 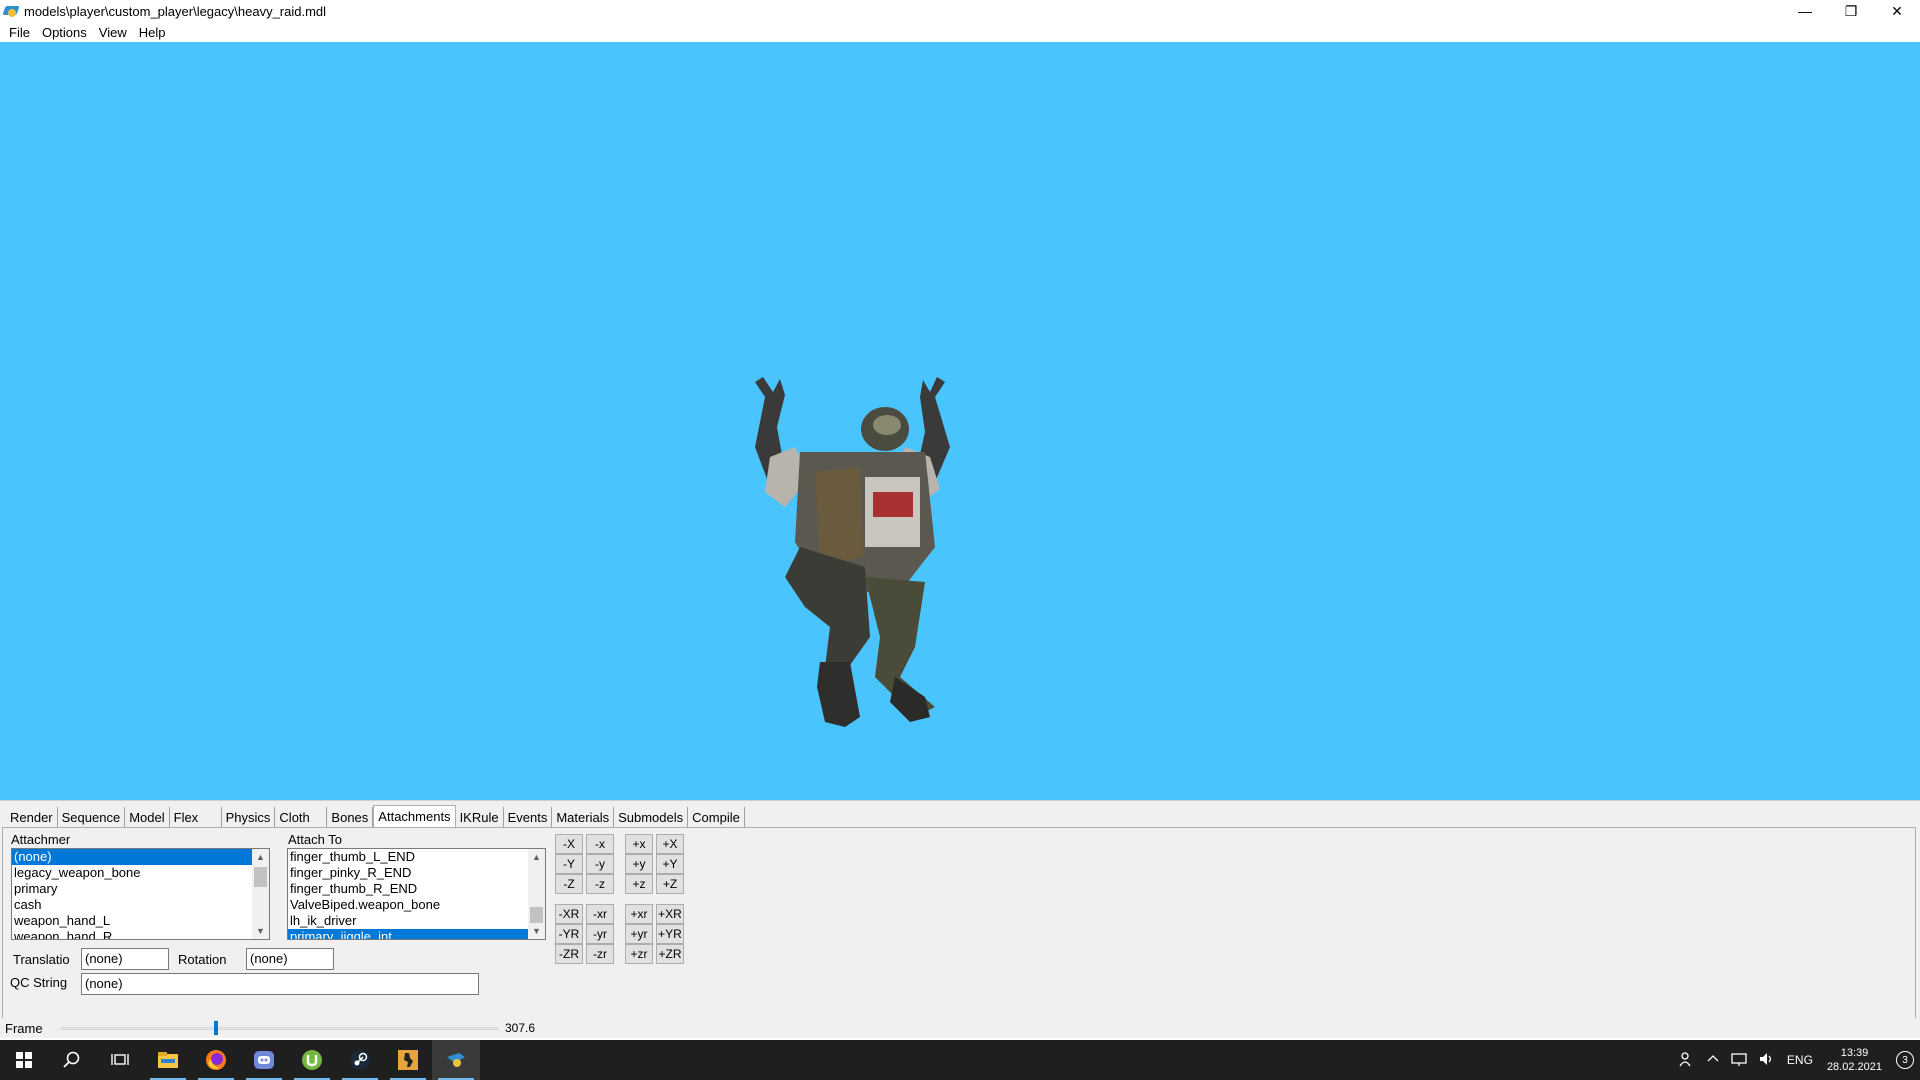 I want to click on attach-to-item: finger_pinky_R_END, so click(x=416, y=873).